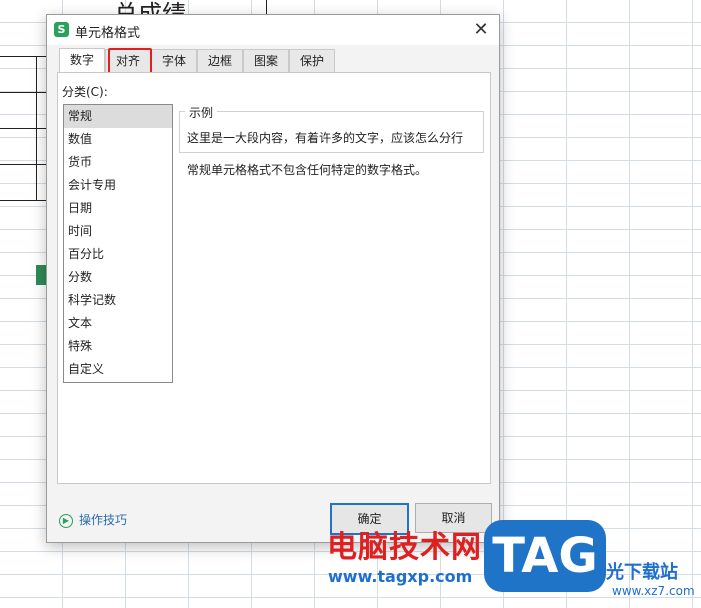 The image size is (701, 608). Describe the element at coordinates (118, 231) in the screenshot. I see `category-item-time: 时间` at that location.